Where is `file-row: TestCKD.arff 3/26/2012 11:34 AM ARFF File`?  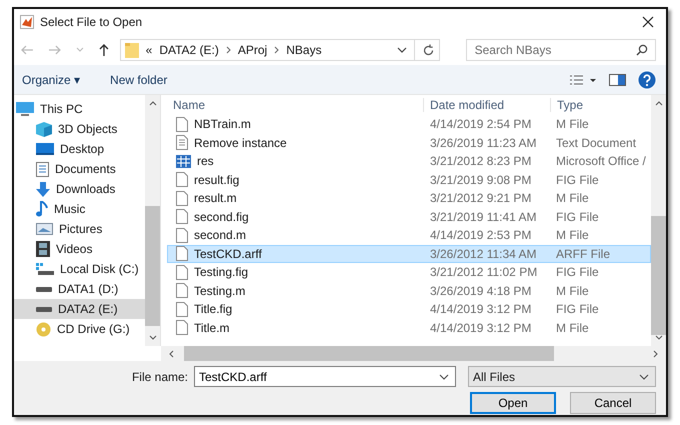
file-row: TestCKD.arff 3/26/2012 11:34 AM ARFF File is located at coordinates (409, 253).